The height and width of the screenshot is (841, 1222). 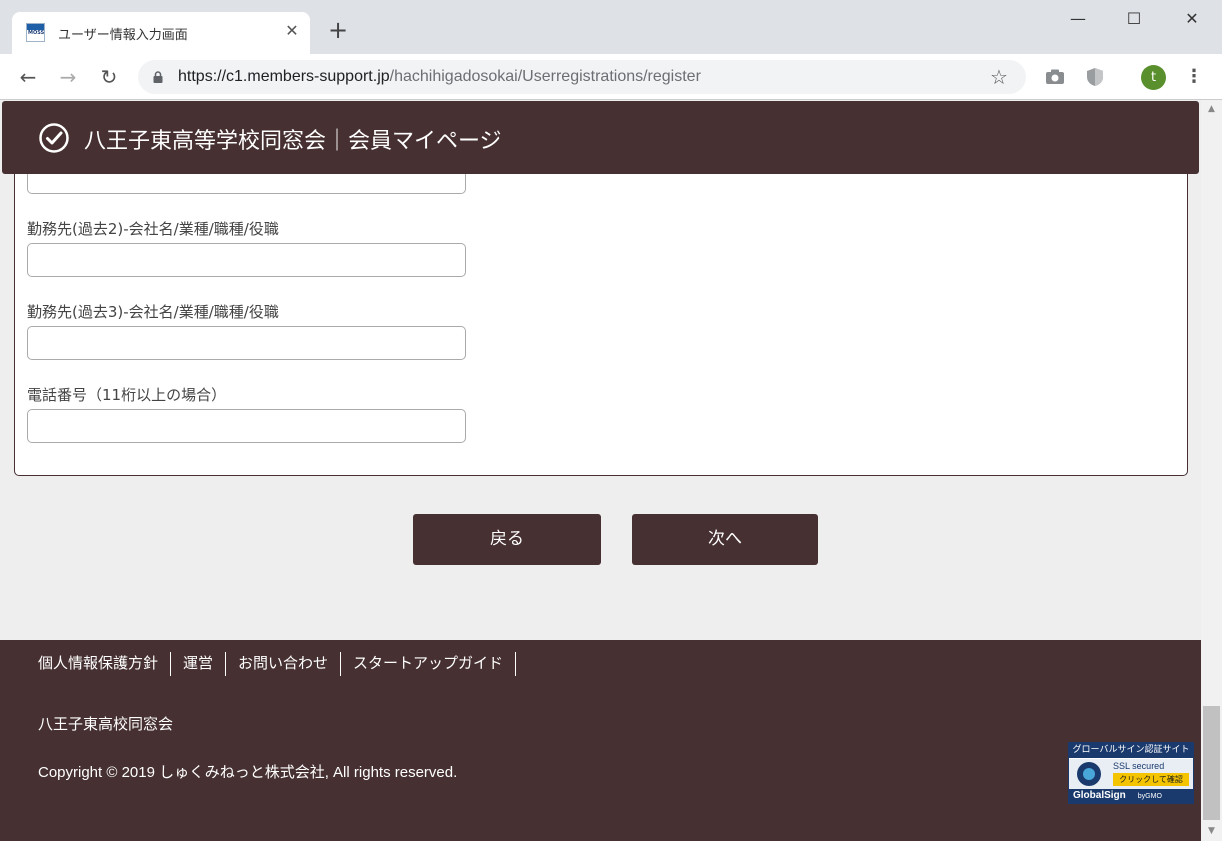 I want to click on field-label-phone: 電話番号（11桁以上の場合）, so click(x=127, y=395).